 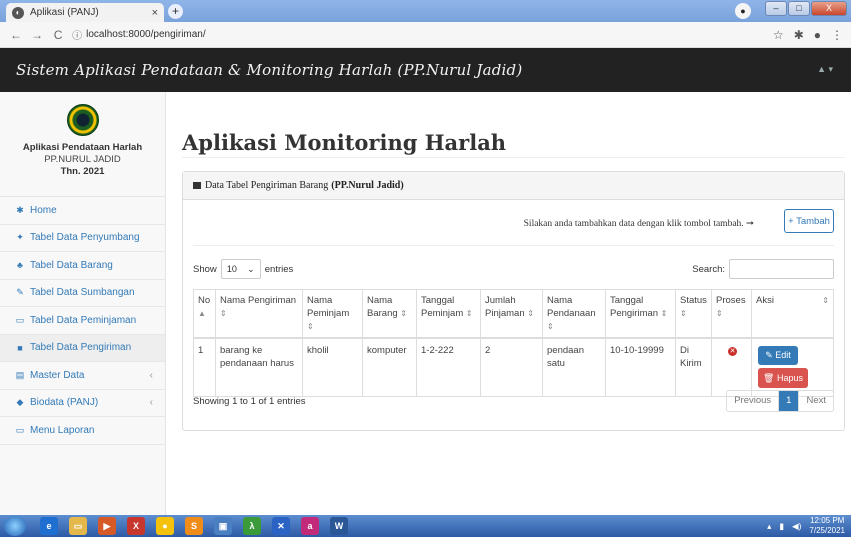 I want to click on table-info: Showing 1 to 1 of 1 entries, so click(x=249, y=401).